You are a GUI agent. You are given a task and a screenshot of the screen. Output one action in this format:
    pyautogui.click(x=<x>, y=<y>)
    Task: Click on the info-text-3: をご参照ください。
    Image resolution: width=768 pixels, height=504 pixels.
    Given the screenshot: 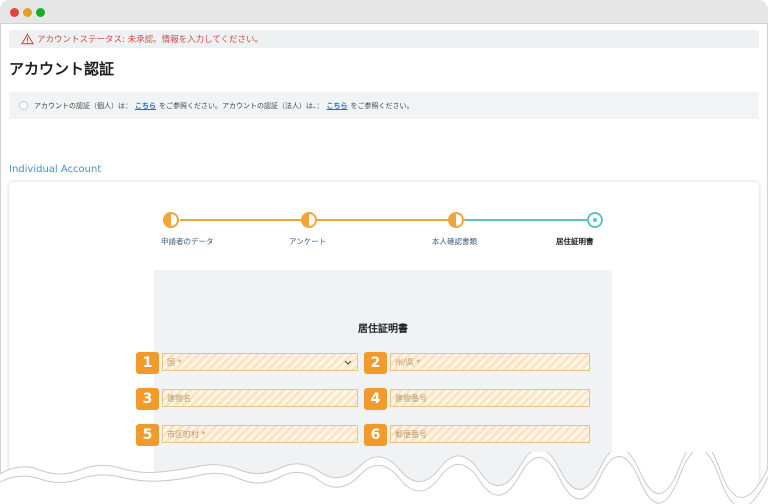 What is the action you would take?
    pyautogui.click(x=382, y=105)
    